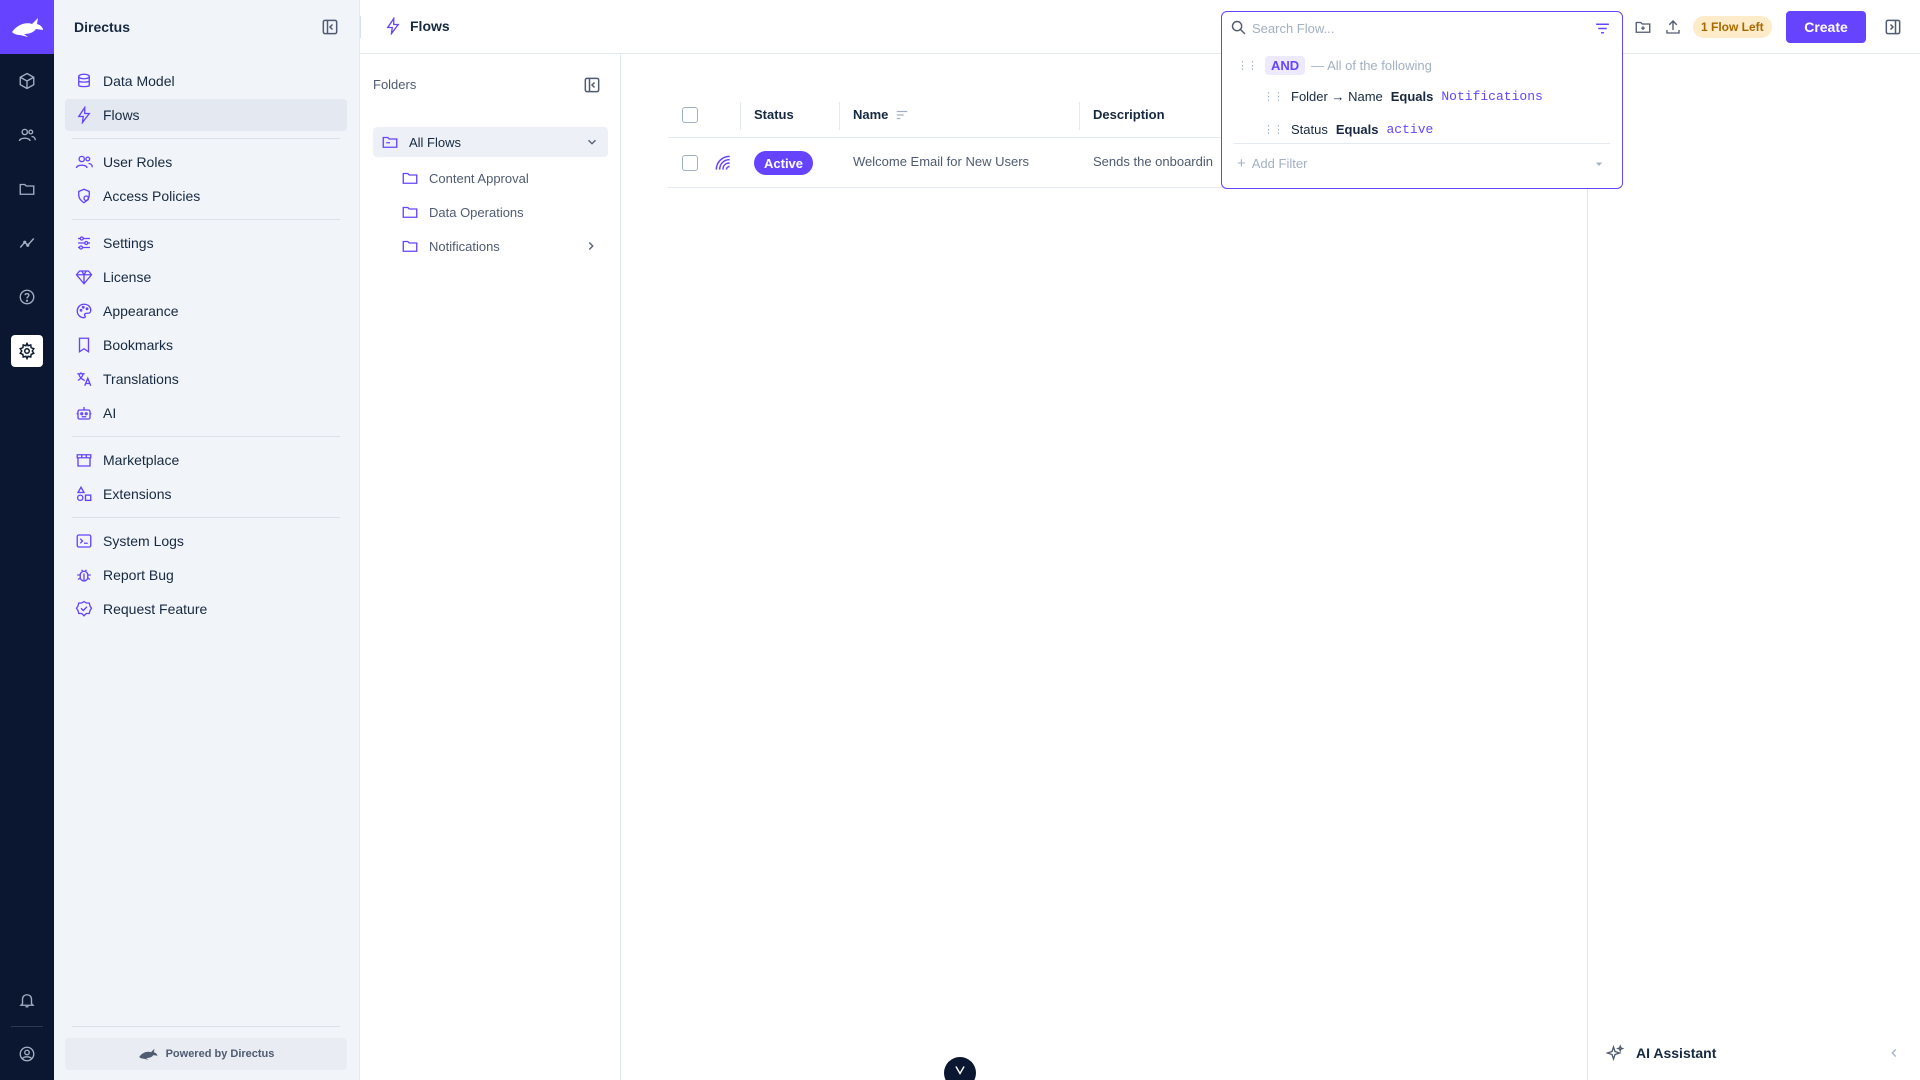  Describe the element at coordinates (27, 540) in the screenshot. I see `module-bar` at that location.